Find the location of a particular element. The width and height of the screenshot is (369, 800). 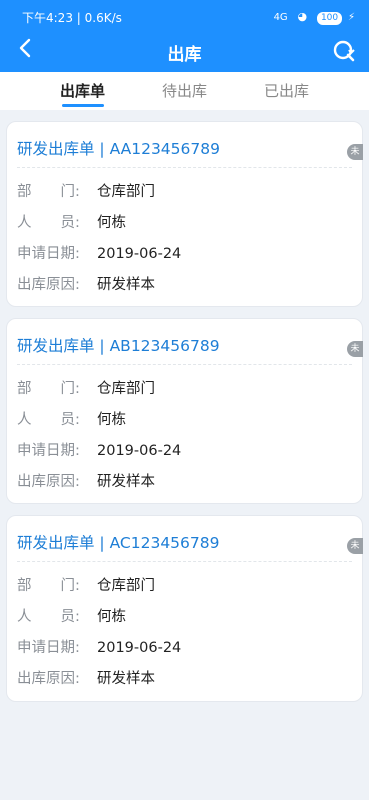

tab-pending-outbound: 待出库 is located at coordinates (184, 90).